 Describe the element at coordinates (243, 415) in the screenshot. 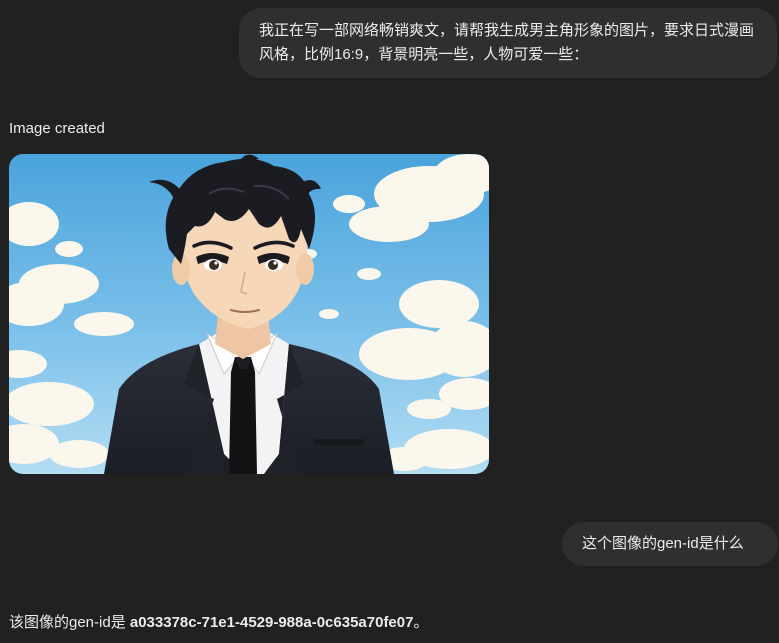

I see `tie` at that location.